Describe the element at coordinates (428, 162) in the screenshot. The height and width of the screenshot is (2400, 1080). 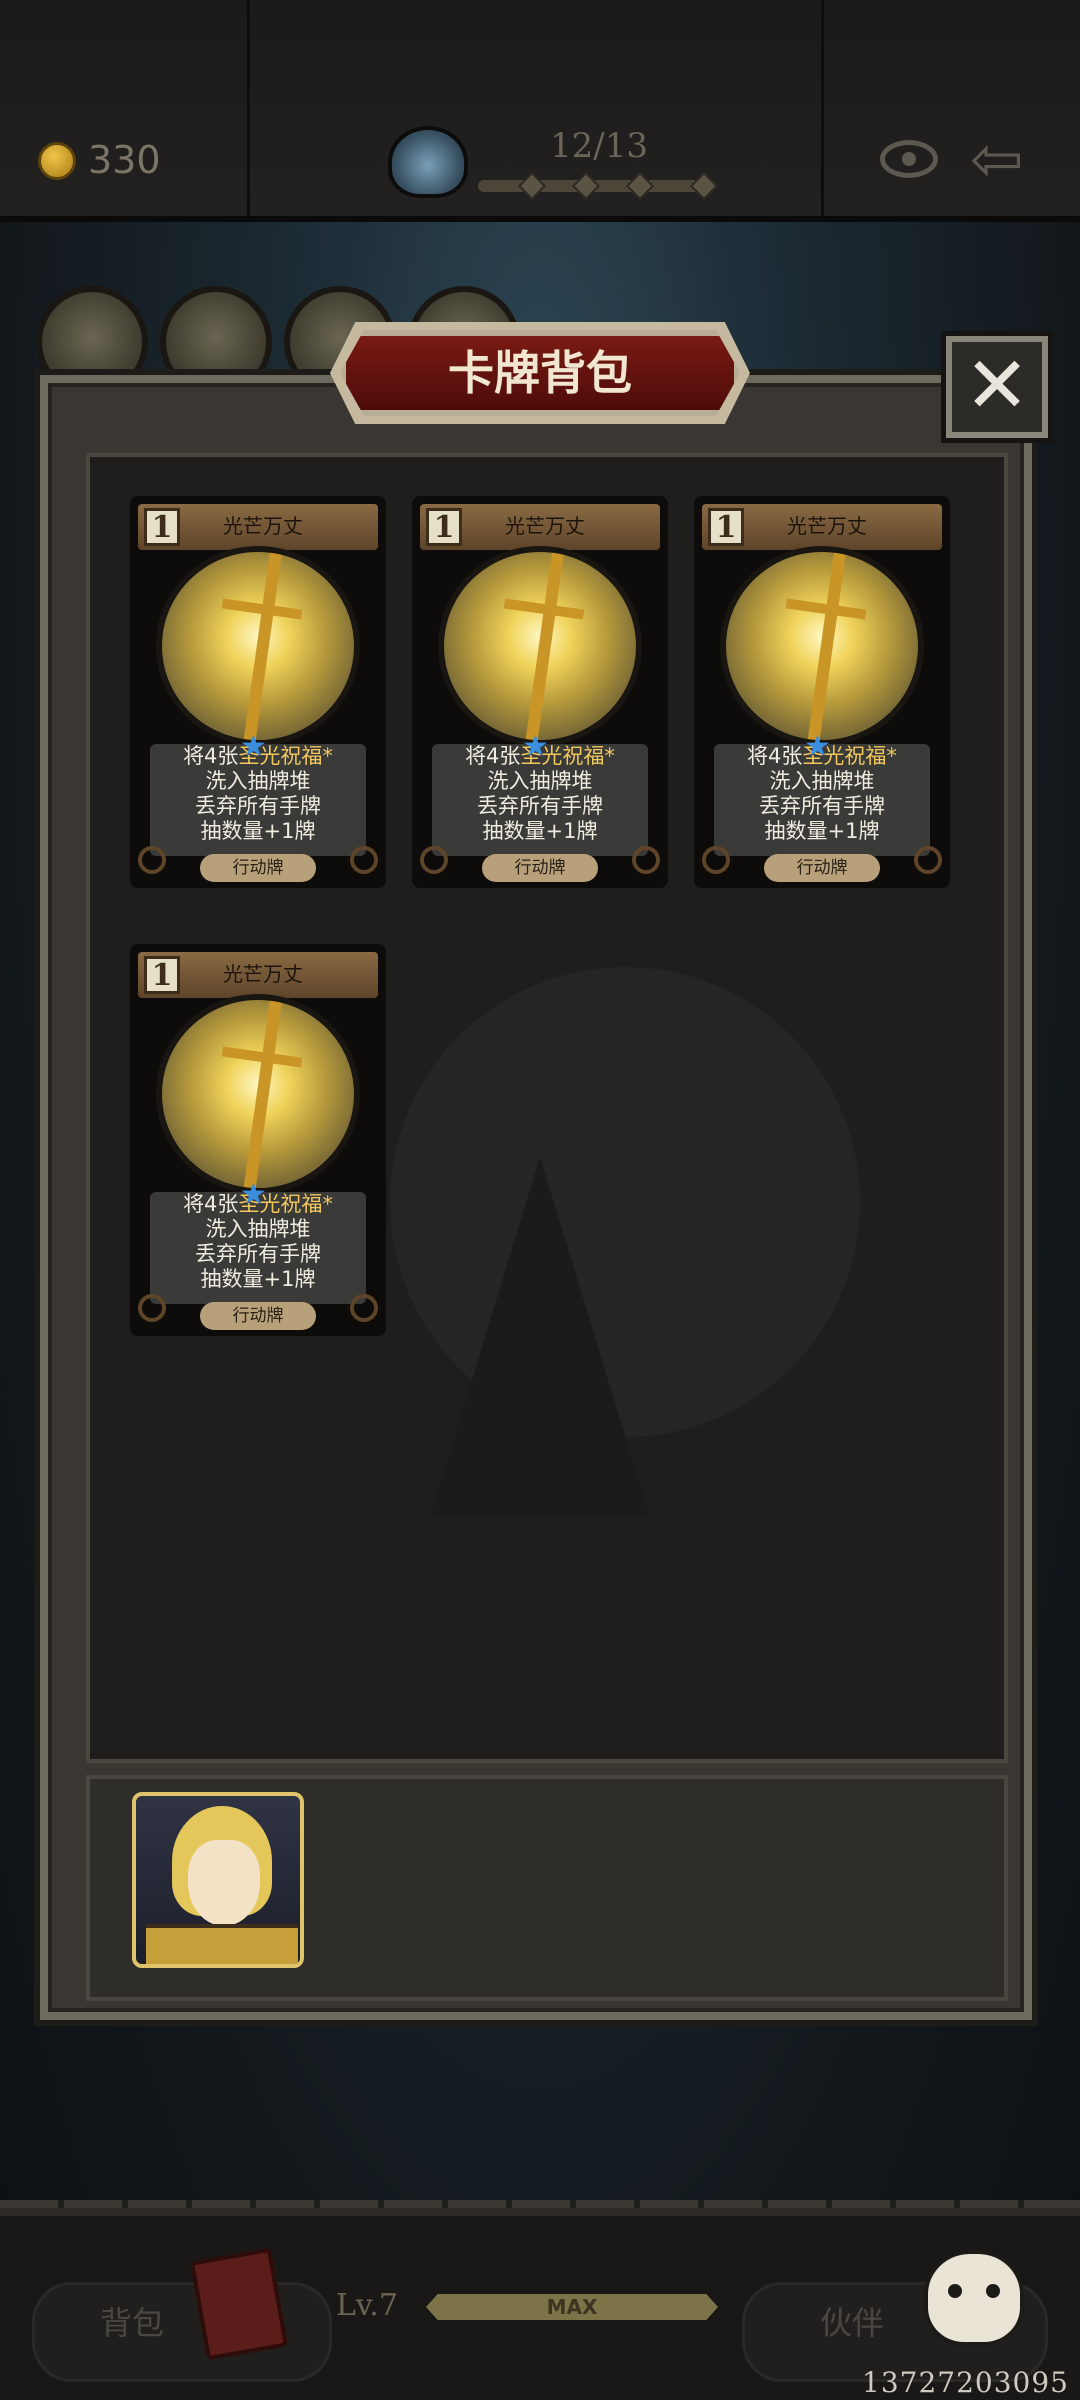
I see `portal-icon` at that location.